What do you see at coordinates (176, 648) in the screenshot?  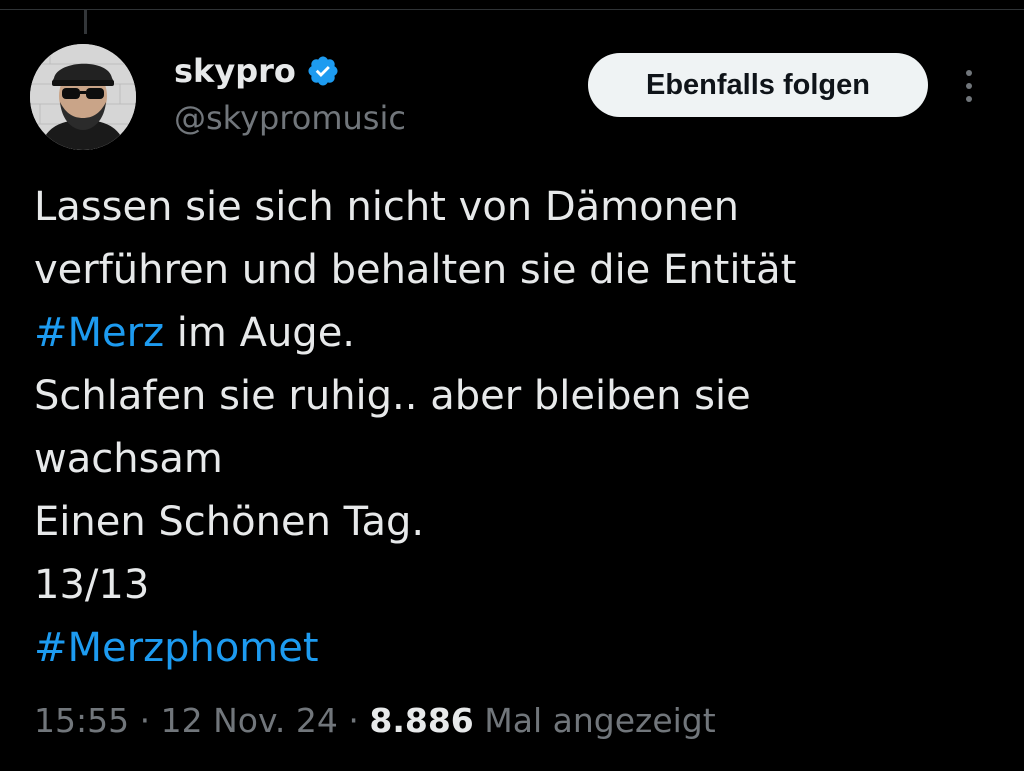 I see `hashtag-link-merzphomet: #Merzphomet` at bounding box center [176, 648].